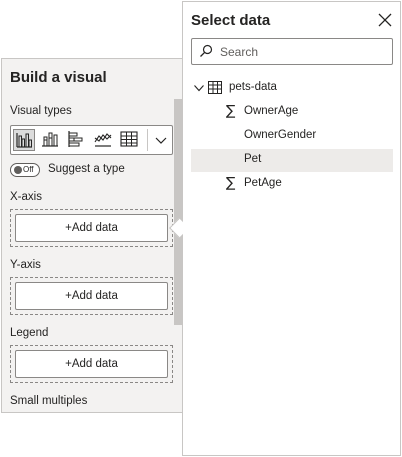 The height and width of the screenshot is (457, 402). Describe the element at coordinates (280, 135) in the screenshot. I see `field-label: OwnerGender` at that location.